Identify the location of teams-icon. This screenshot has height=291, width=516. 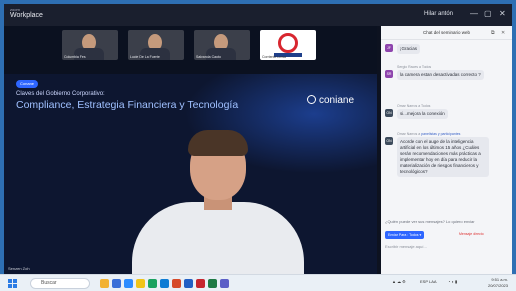
(224, 283).